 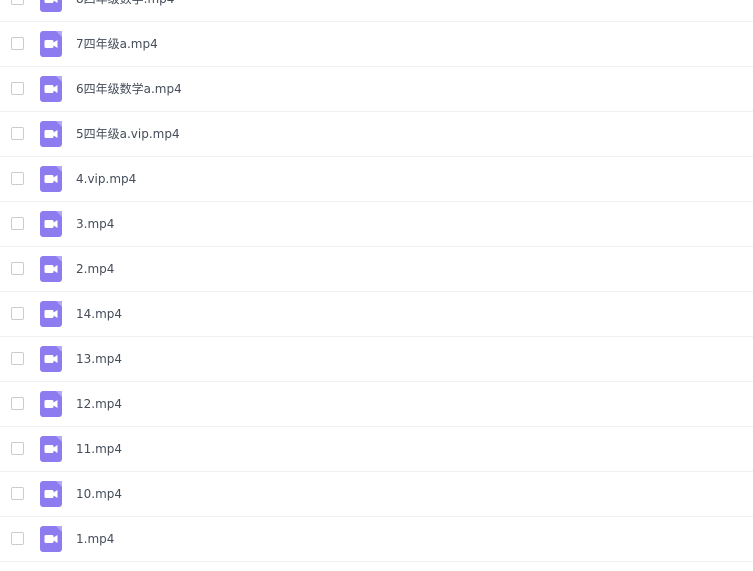 I want to click on file-row: 14.mp4, so click(x=376, y=314).